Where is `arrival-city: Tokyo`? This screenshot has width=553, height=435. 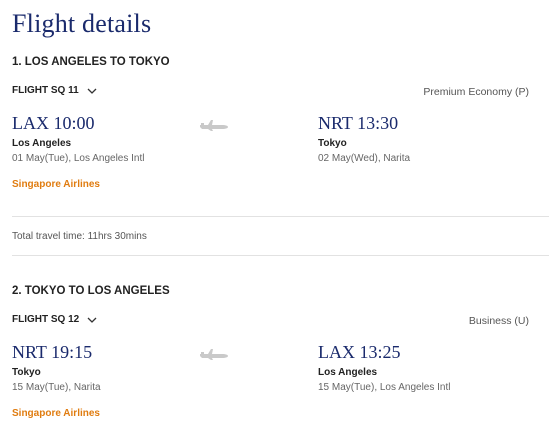
arrival-city: Tokyo is located at coordinates (332, 143).